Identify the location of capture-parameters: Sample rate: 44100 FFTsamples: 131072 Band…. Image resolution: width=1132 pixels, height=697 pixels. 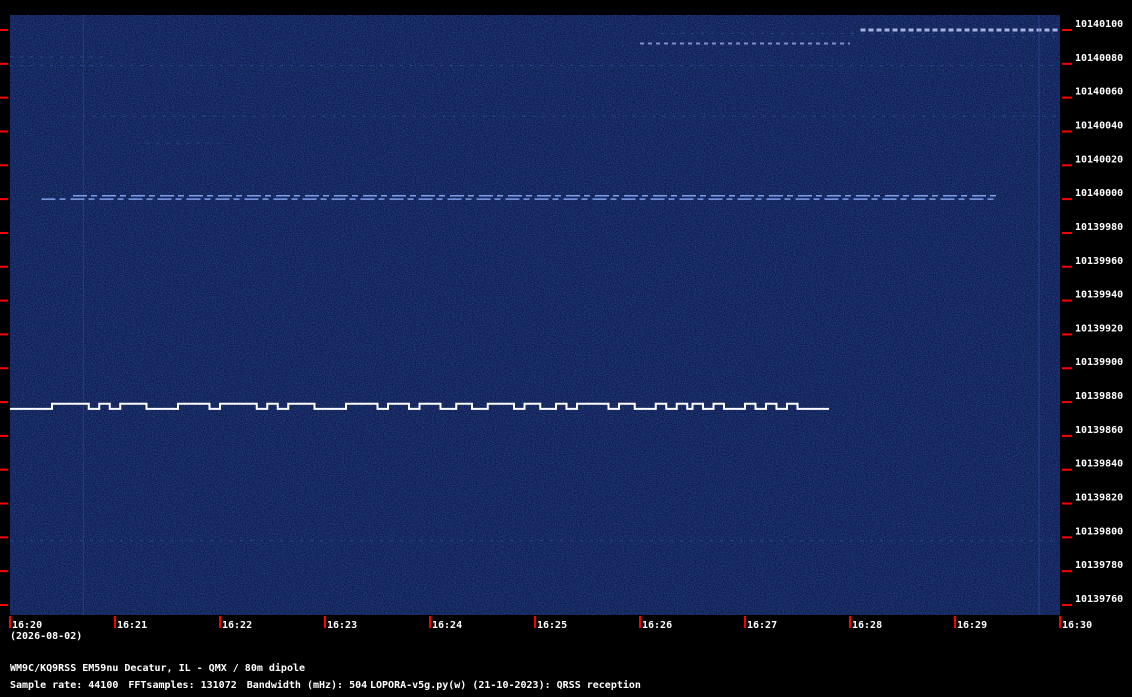
(193, 685).